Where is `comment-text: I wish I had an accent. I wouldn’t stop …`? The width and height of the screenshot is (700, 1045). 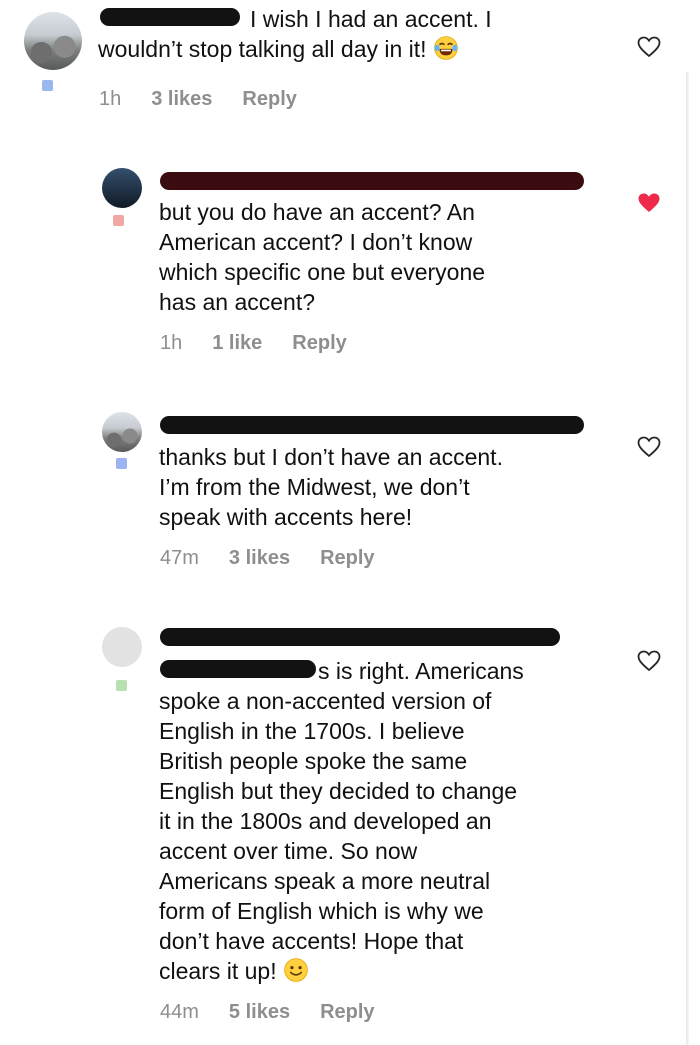
comment-text: I wish I had an accent. I wouldn’t stop … is located at coordinates (295, 34).